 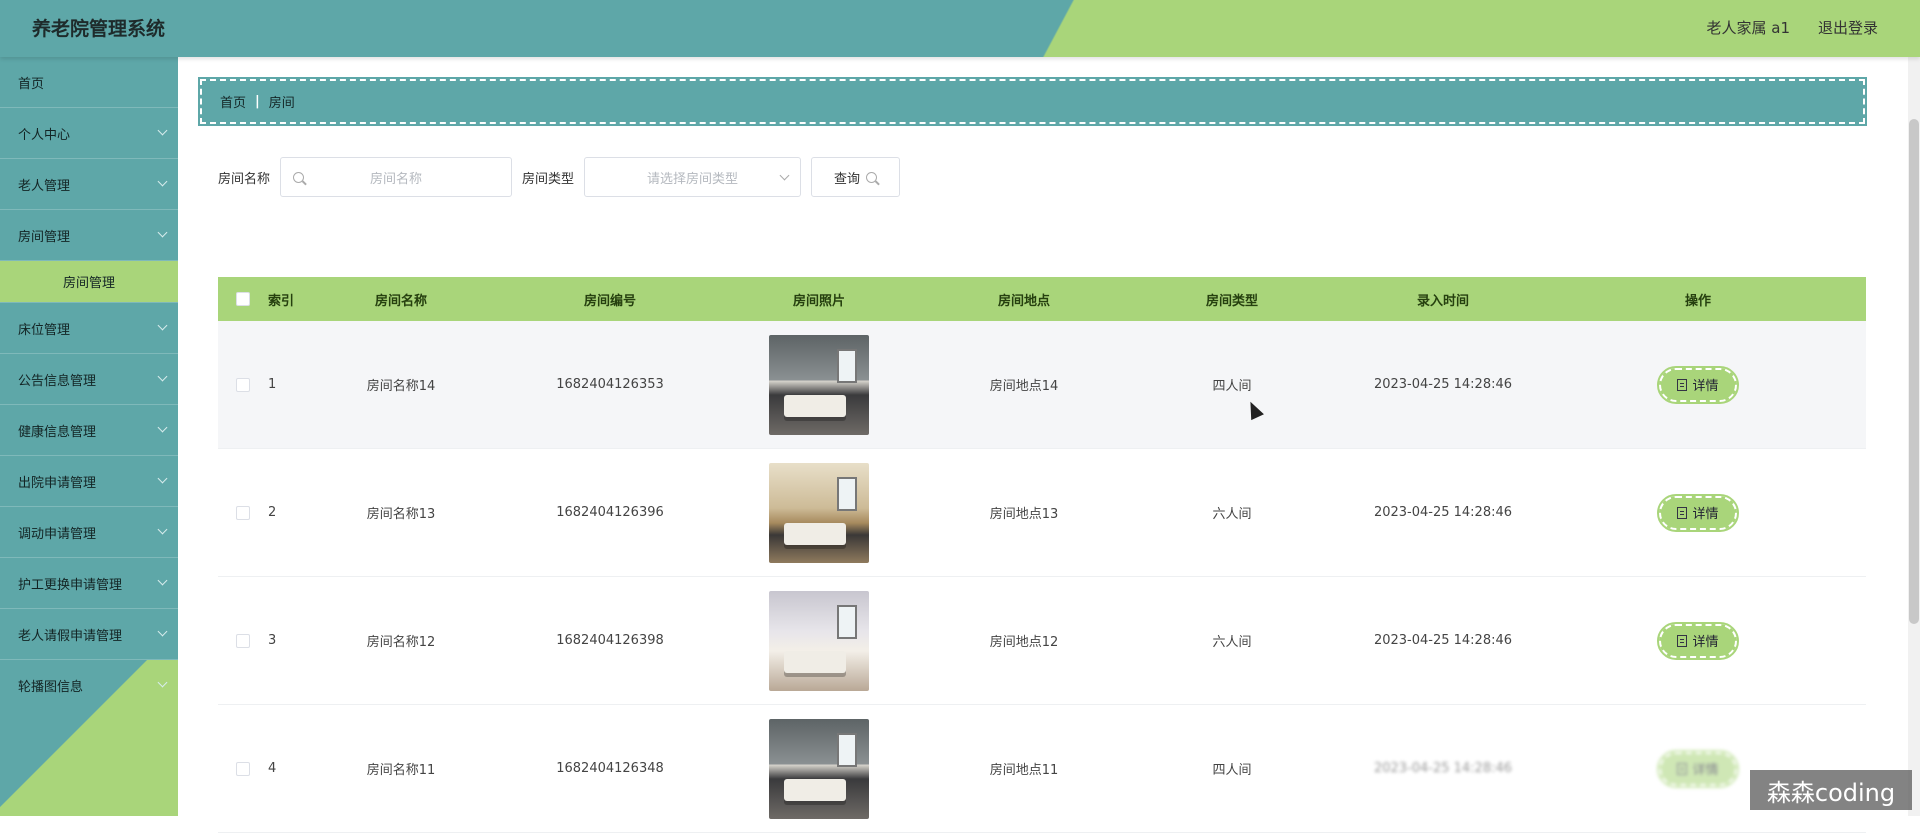 I want to click on select-all-checkbox, so click(x=243, y=299).